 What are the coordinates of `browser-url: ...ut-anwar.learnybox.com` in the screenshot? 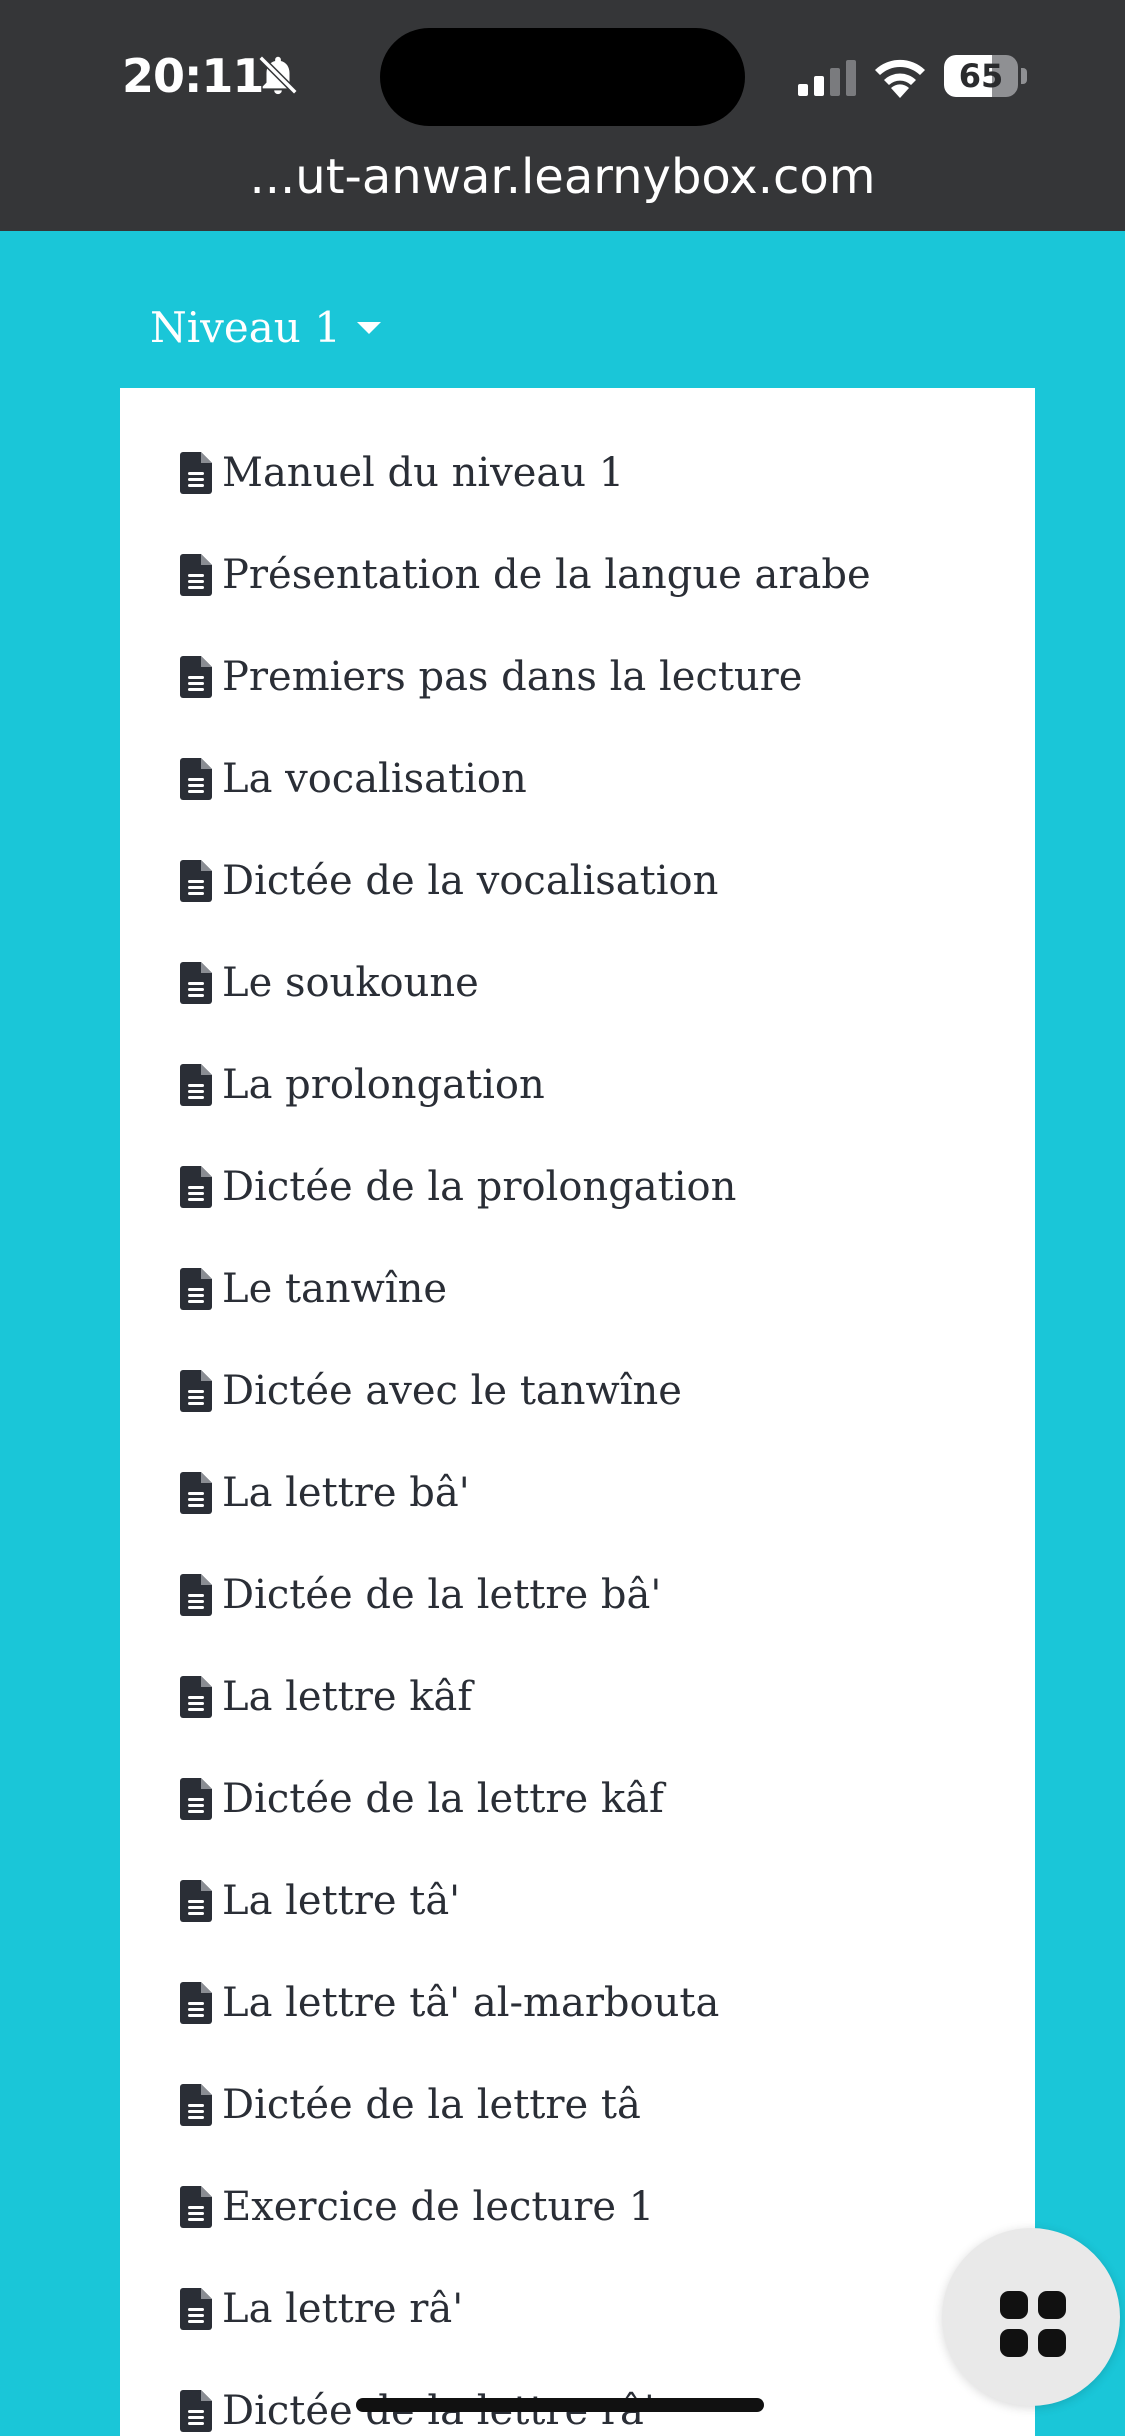 It's located at (562, 177).